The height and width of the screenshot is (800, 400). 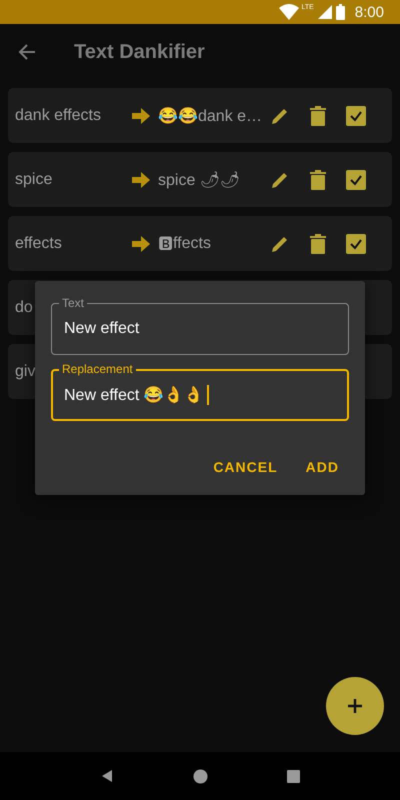 What do you see at coordinates (245, 467) in the screenshot?
I see `dialog-button: CANCEL` at bounding box center [245, 467].